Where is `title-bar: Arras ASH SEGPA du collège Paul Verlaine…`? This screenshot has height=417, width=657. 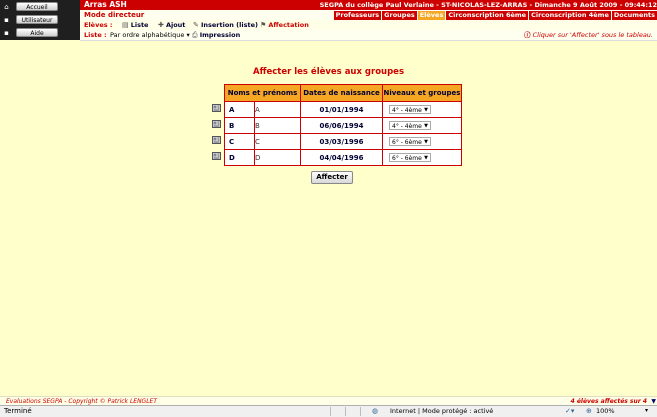
title-bar: Arras ASH SEGPA du collège Paul Verlaine… is located at coordinates (368, 5).